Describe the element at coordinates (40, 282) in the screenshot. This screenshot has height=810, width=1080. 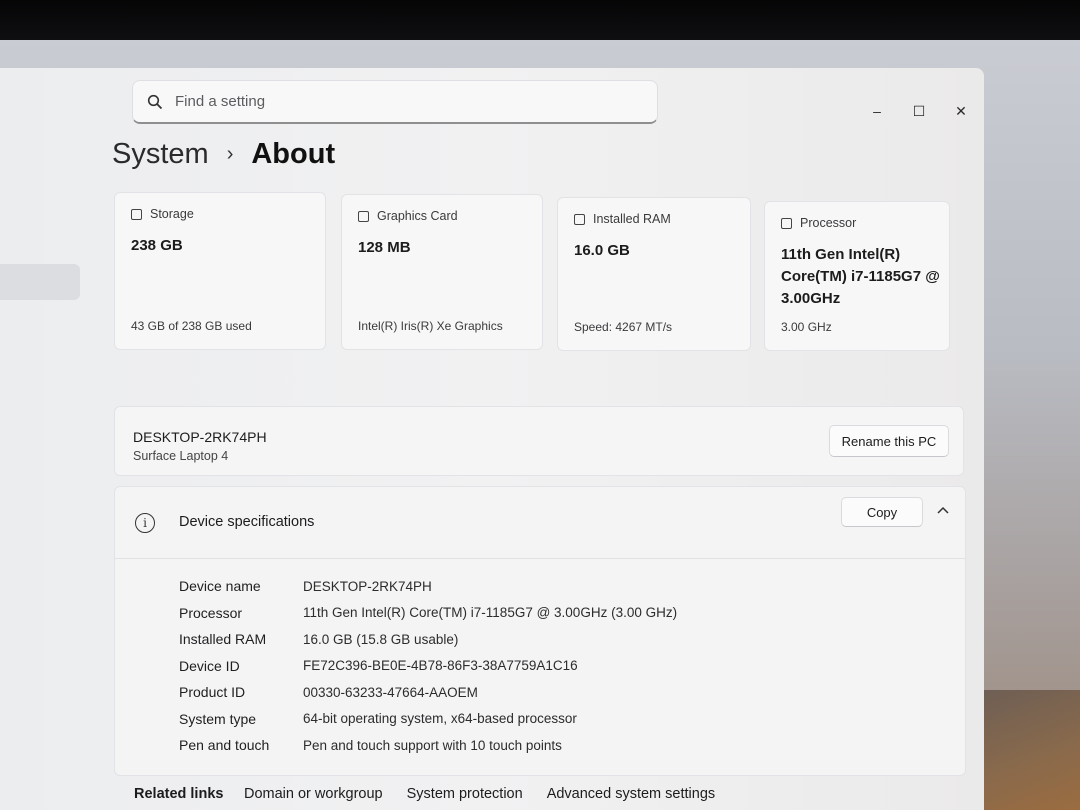
I see `sidebar-selected-item` at that location.